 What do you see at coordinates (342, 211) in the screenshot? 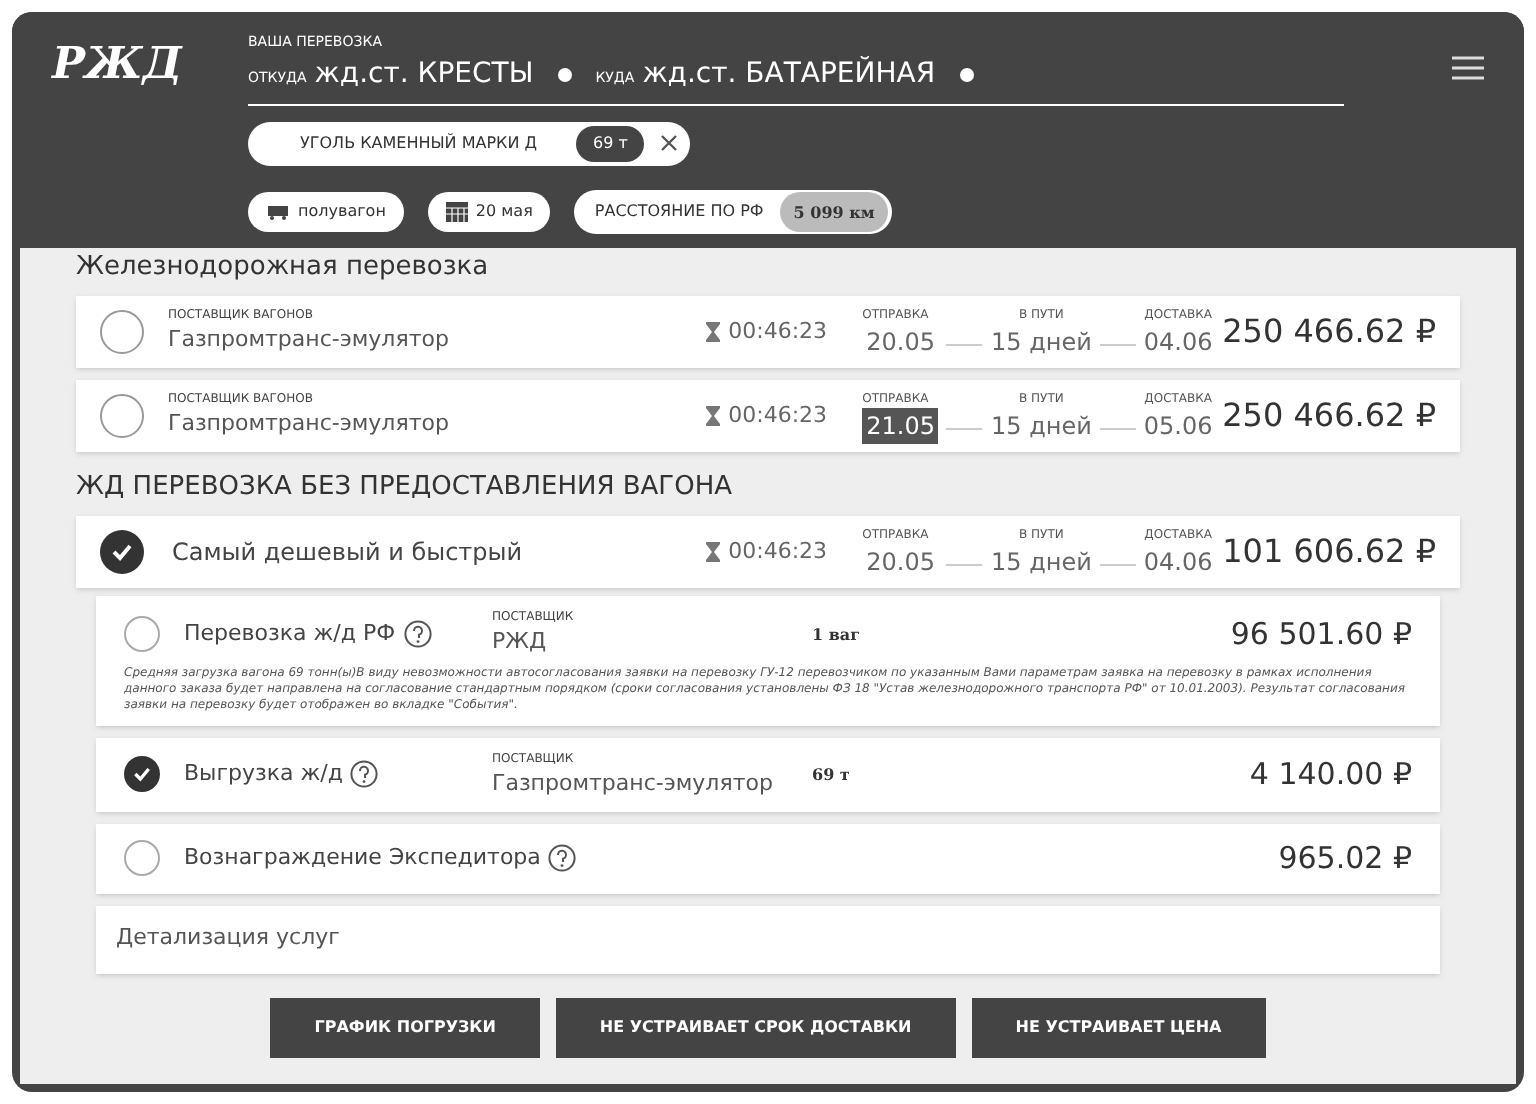
I see `wagon-type: полувагон` at bounding box center [342, 211].